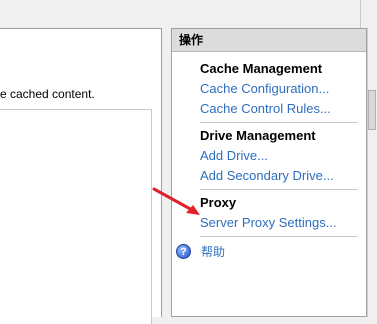 This screenshot has width=377, height=324. Describe the element at coordinates (47, 94) in the screenshot. I see `description-text: e cached content.` at that location.